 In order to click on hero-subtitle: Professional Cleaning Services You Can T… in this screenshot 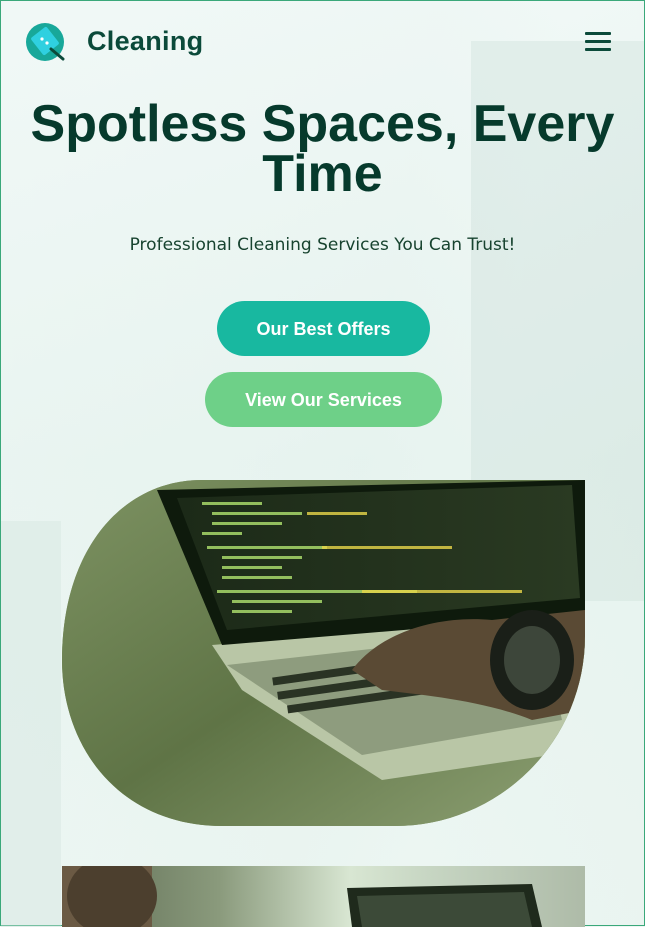, I will do `click(322, 245)`.